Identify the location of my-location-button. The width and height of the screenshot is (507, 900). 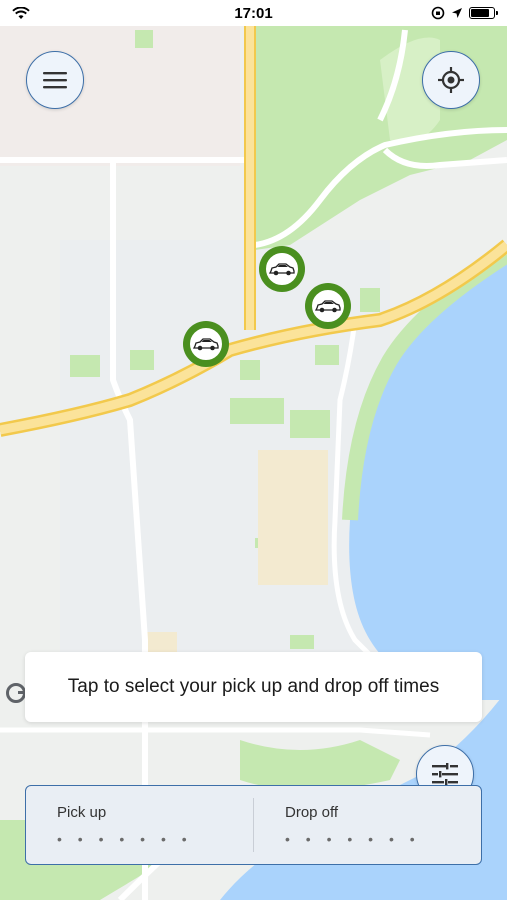
(451, 80).